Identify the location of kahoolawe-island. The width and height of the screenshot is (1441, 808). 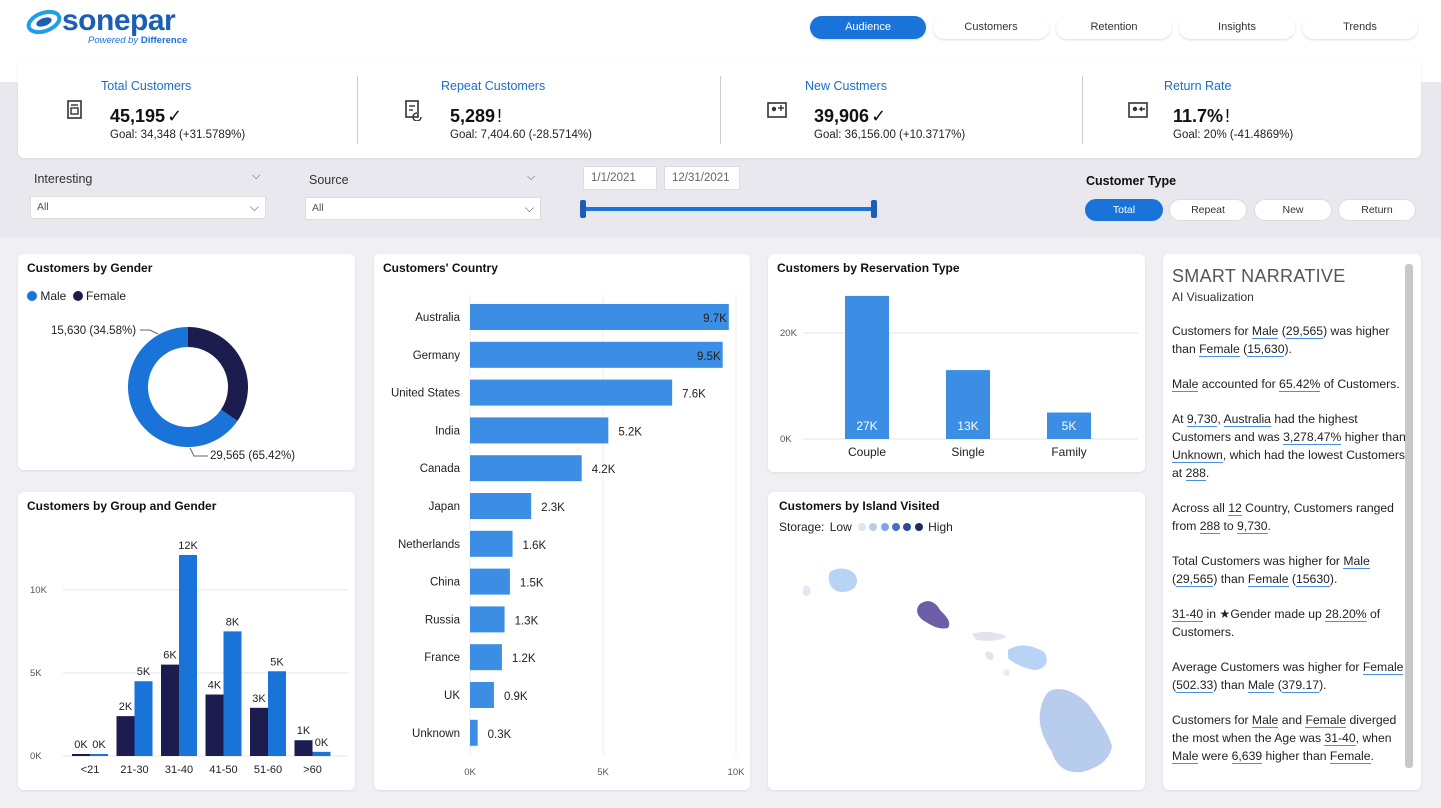
(1006, 672).